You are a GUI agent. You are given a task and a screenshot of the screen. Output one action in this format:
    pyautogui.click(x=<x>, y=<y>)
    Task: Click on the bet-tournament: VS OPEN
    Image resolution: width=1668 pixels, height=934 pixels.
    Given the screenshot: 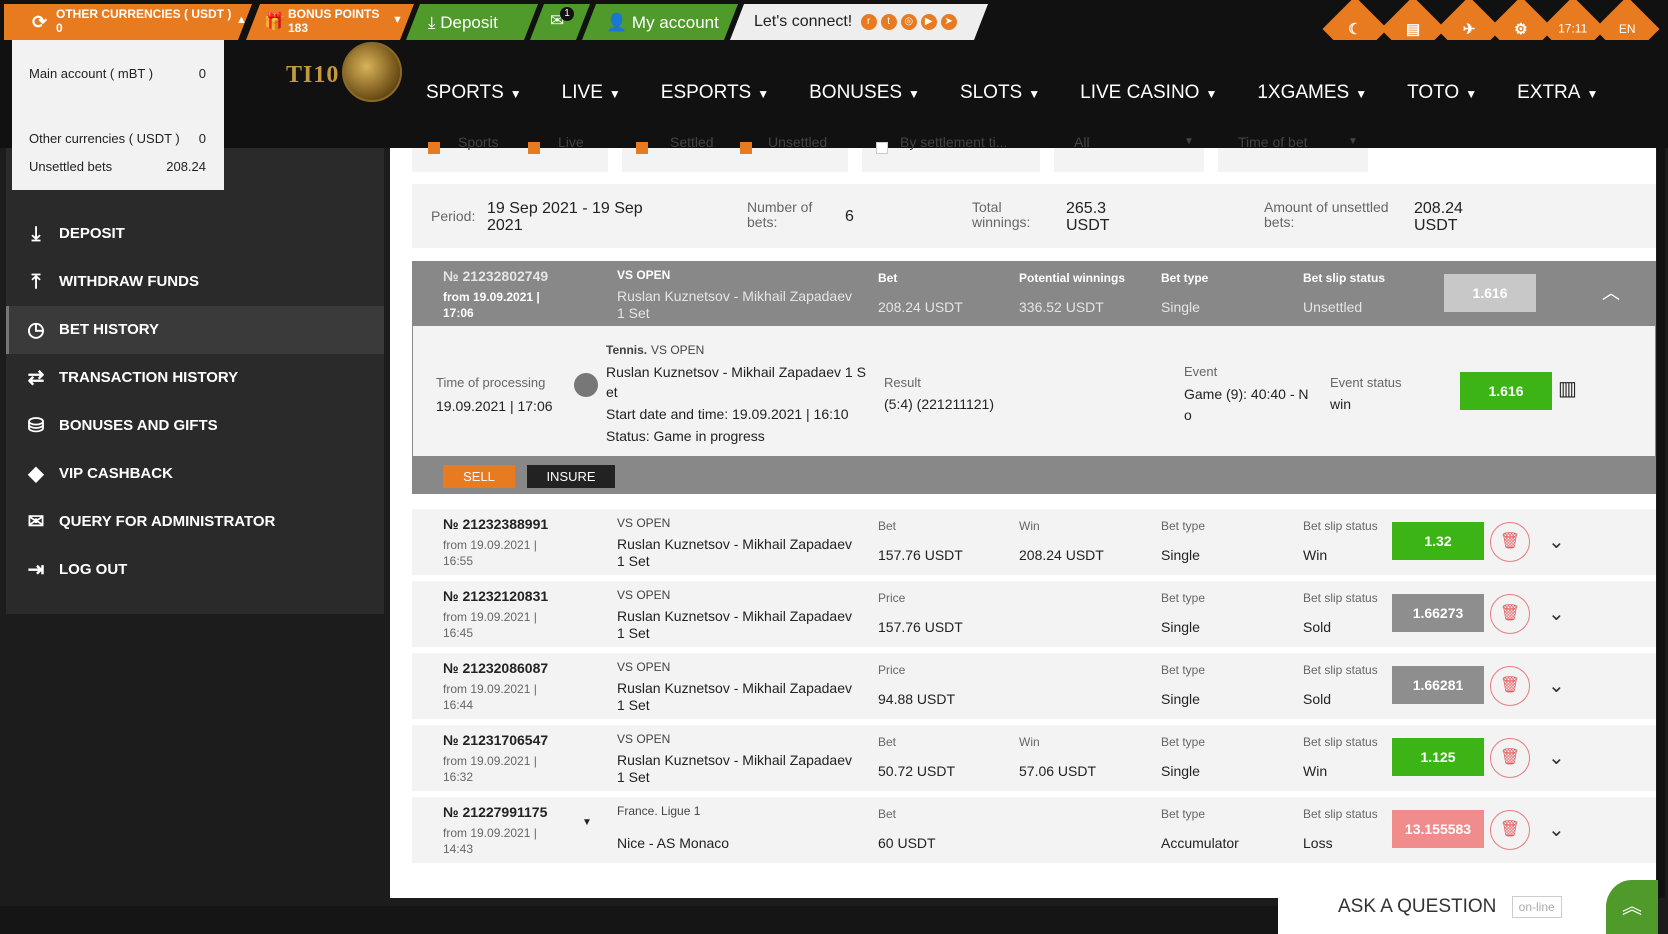 What is the action you would take?
    pyautogui.click(x=644, y=739)
    